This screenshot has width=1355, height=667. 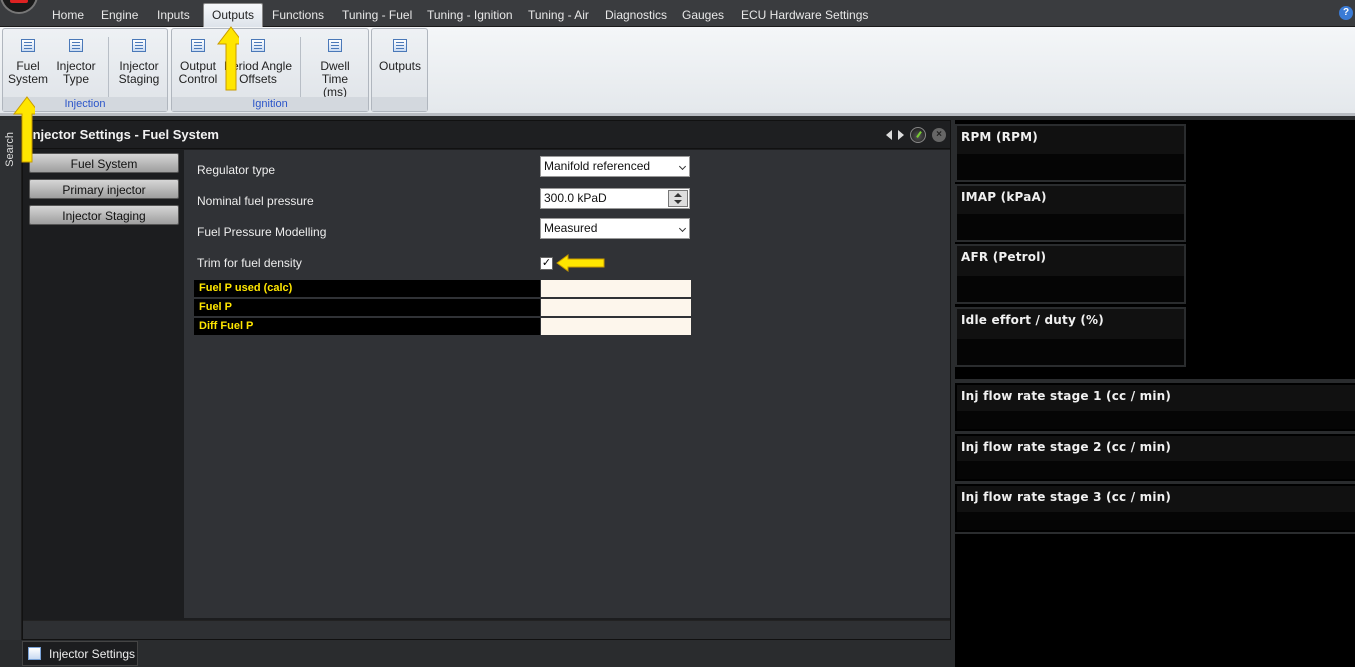 What do you see at coordinates (399, 104) in the screenshot?
I see `group-label-outputs` at bounding box center [399, 104].